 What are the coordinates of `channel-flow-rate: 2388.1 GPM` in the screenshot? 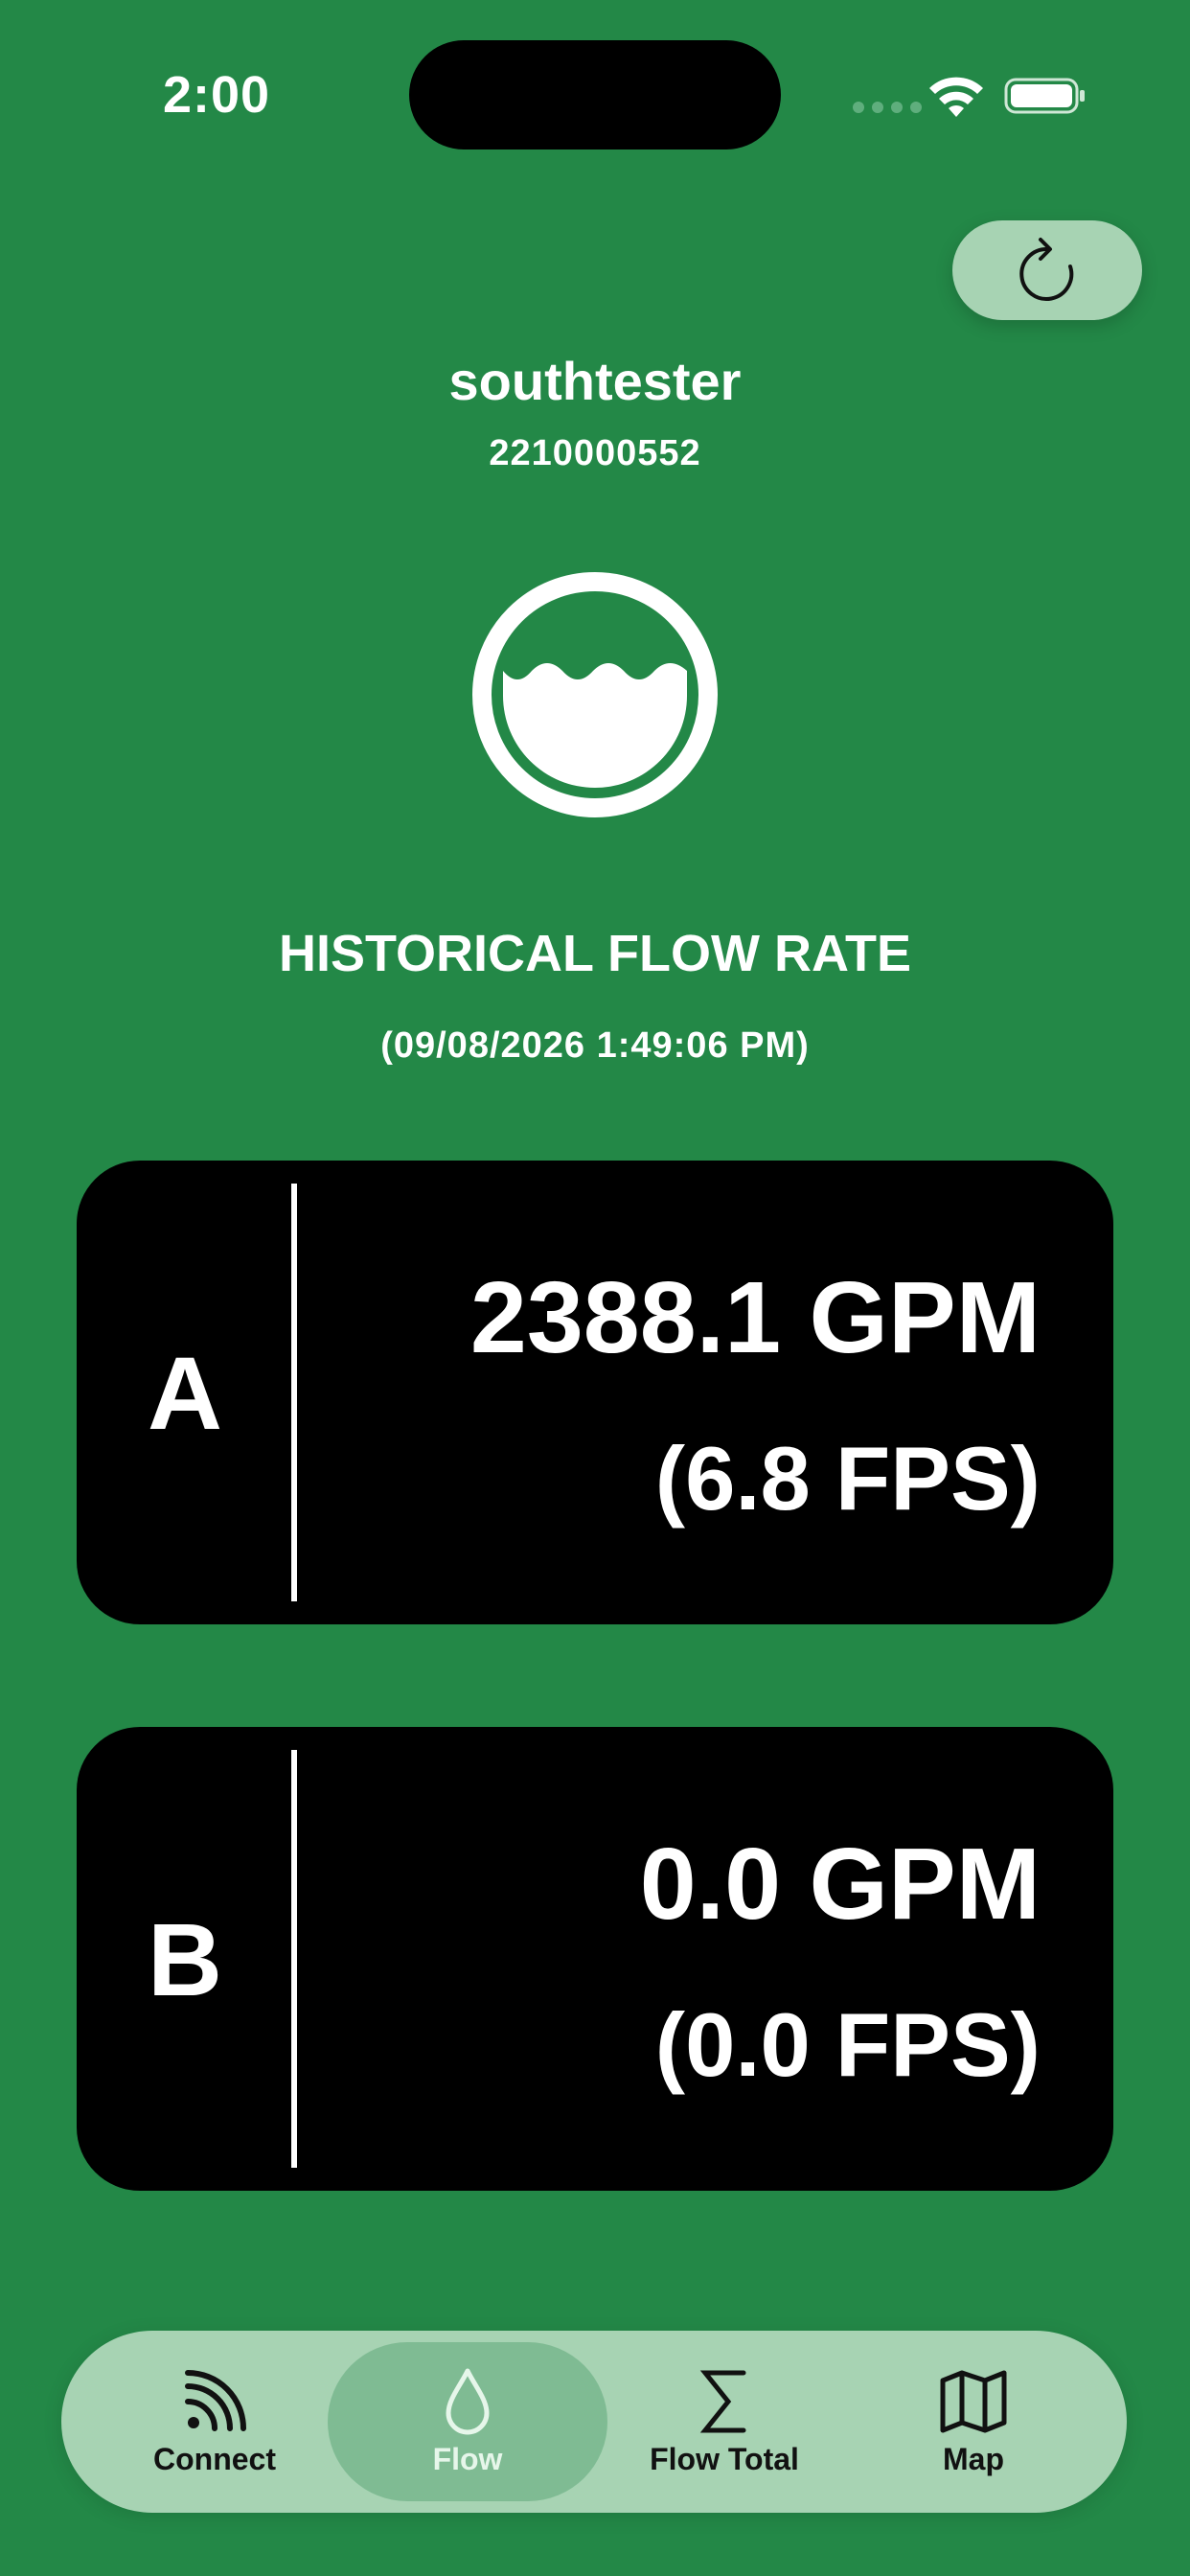 It's located at (755, 1318).